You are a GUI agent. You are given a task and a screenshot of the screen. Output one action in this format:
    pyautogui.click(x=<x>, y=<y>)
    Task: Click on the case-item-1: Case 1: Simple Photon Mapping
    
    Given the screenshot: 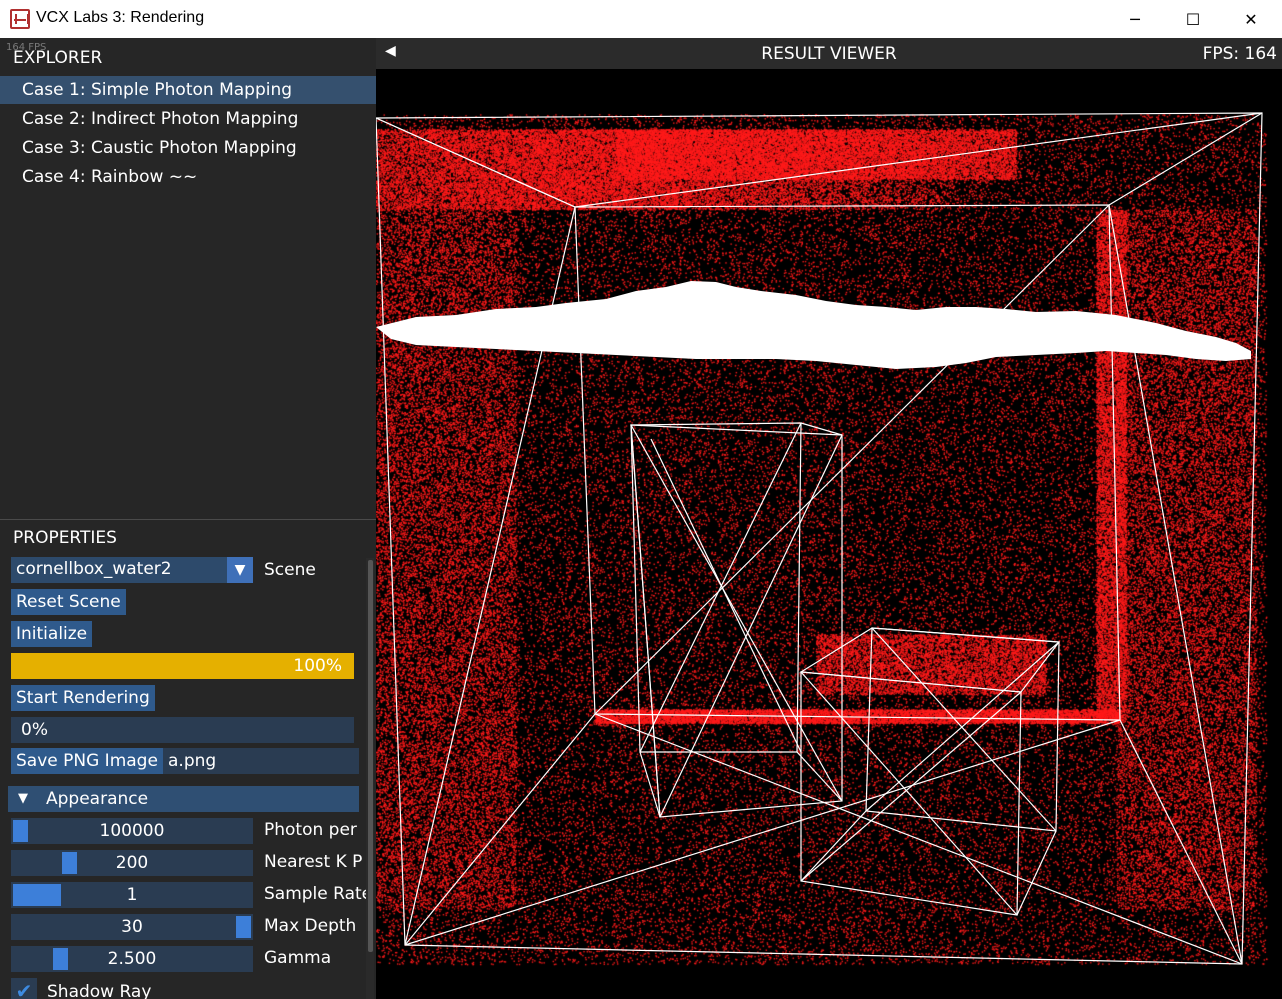 What is the action you would take?
    pyautogui.click(x=188, y=90)
    